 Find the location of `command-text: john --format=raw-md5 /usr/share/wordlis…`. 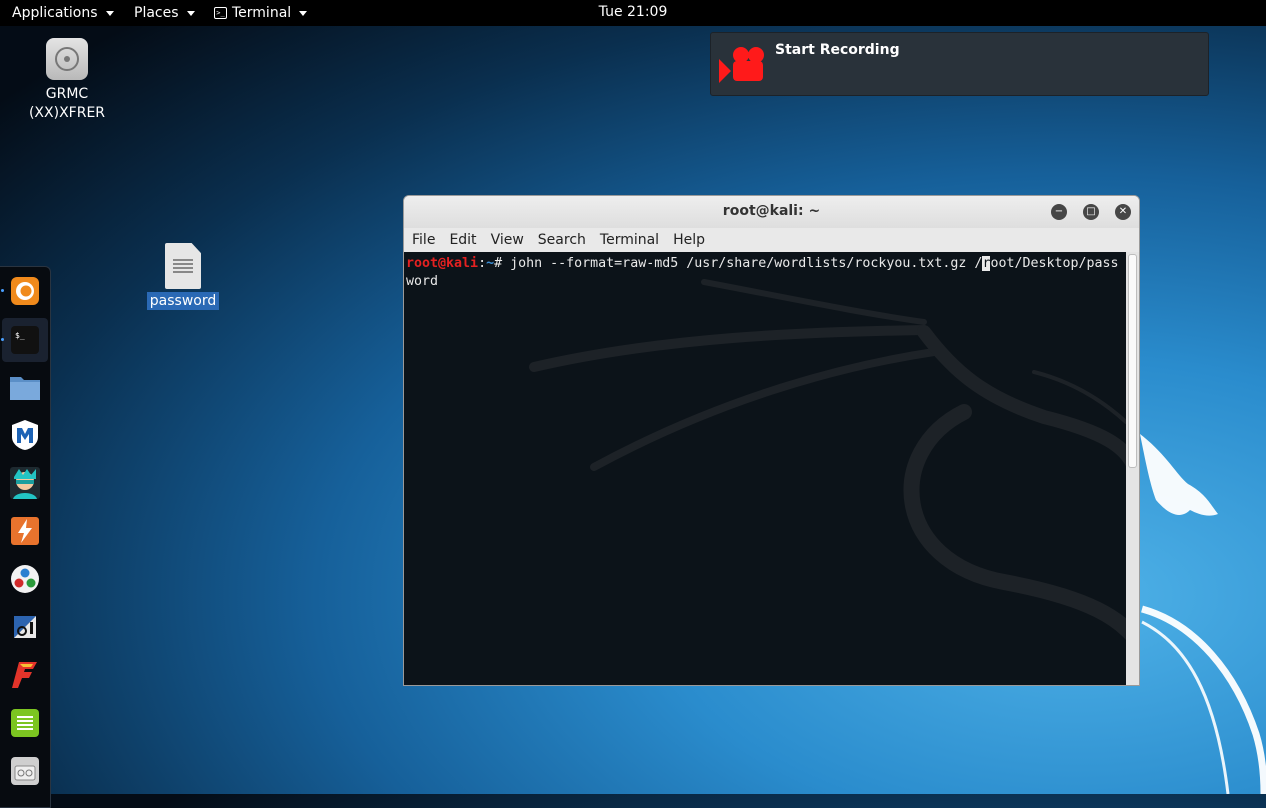

command-text: john --format=raw-md5 /usr/share/wordlis… is located at coordinates (746, 263).